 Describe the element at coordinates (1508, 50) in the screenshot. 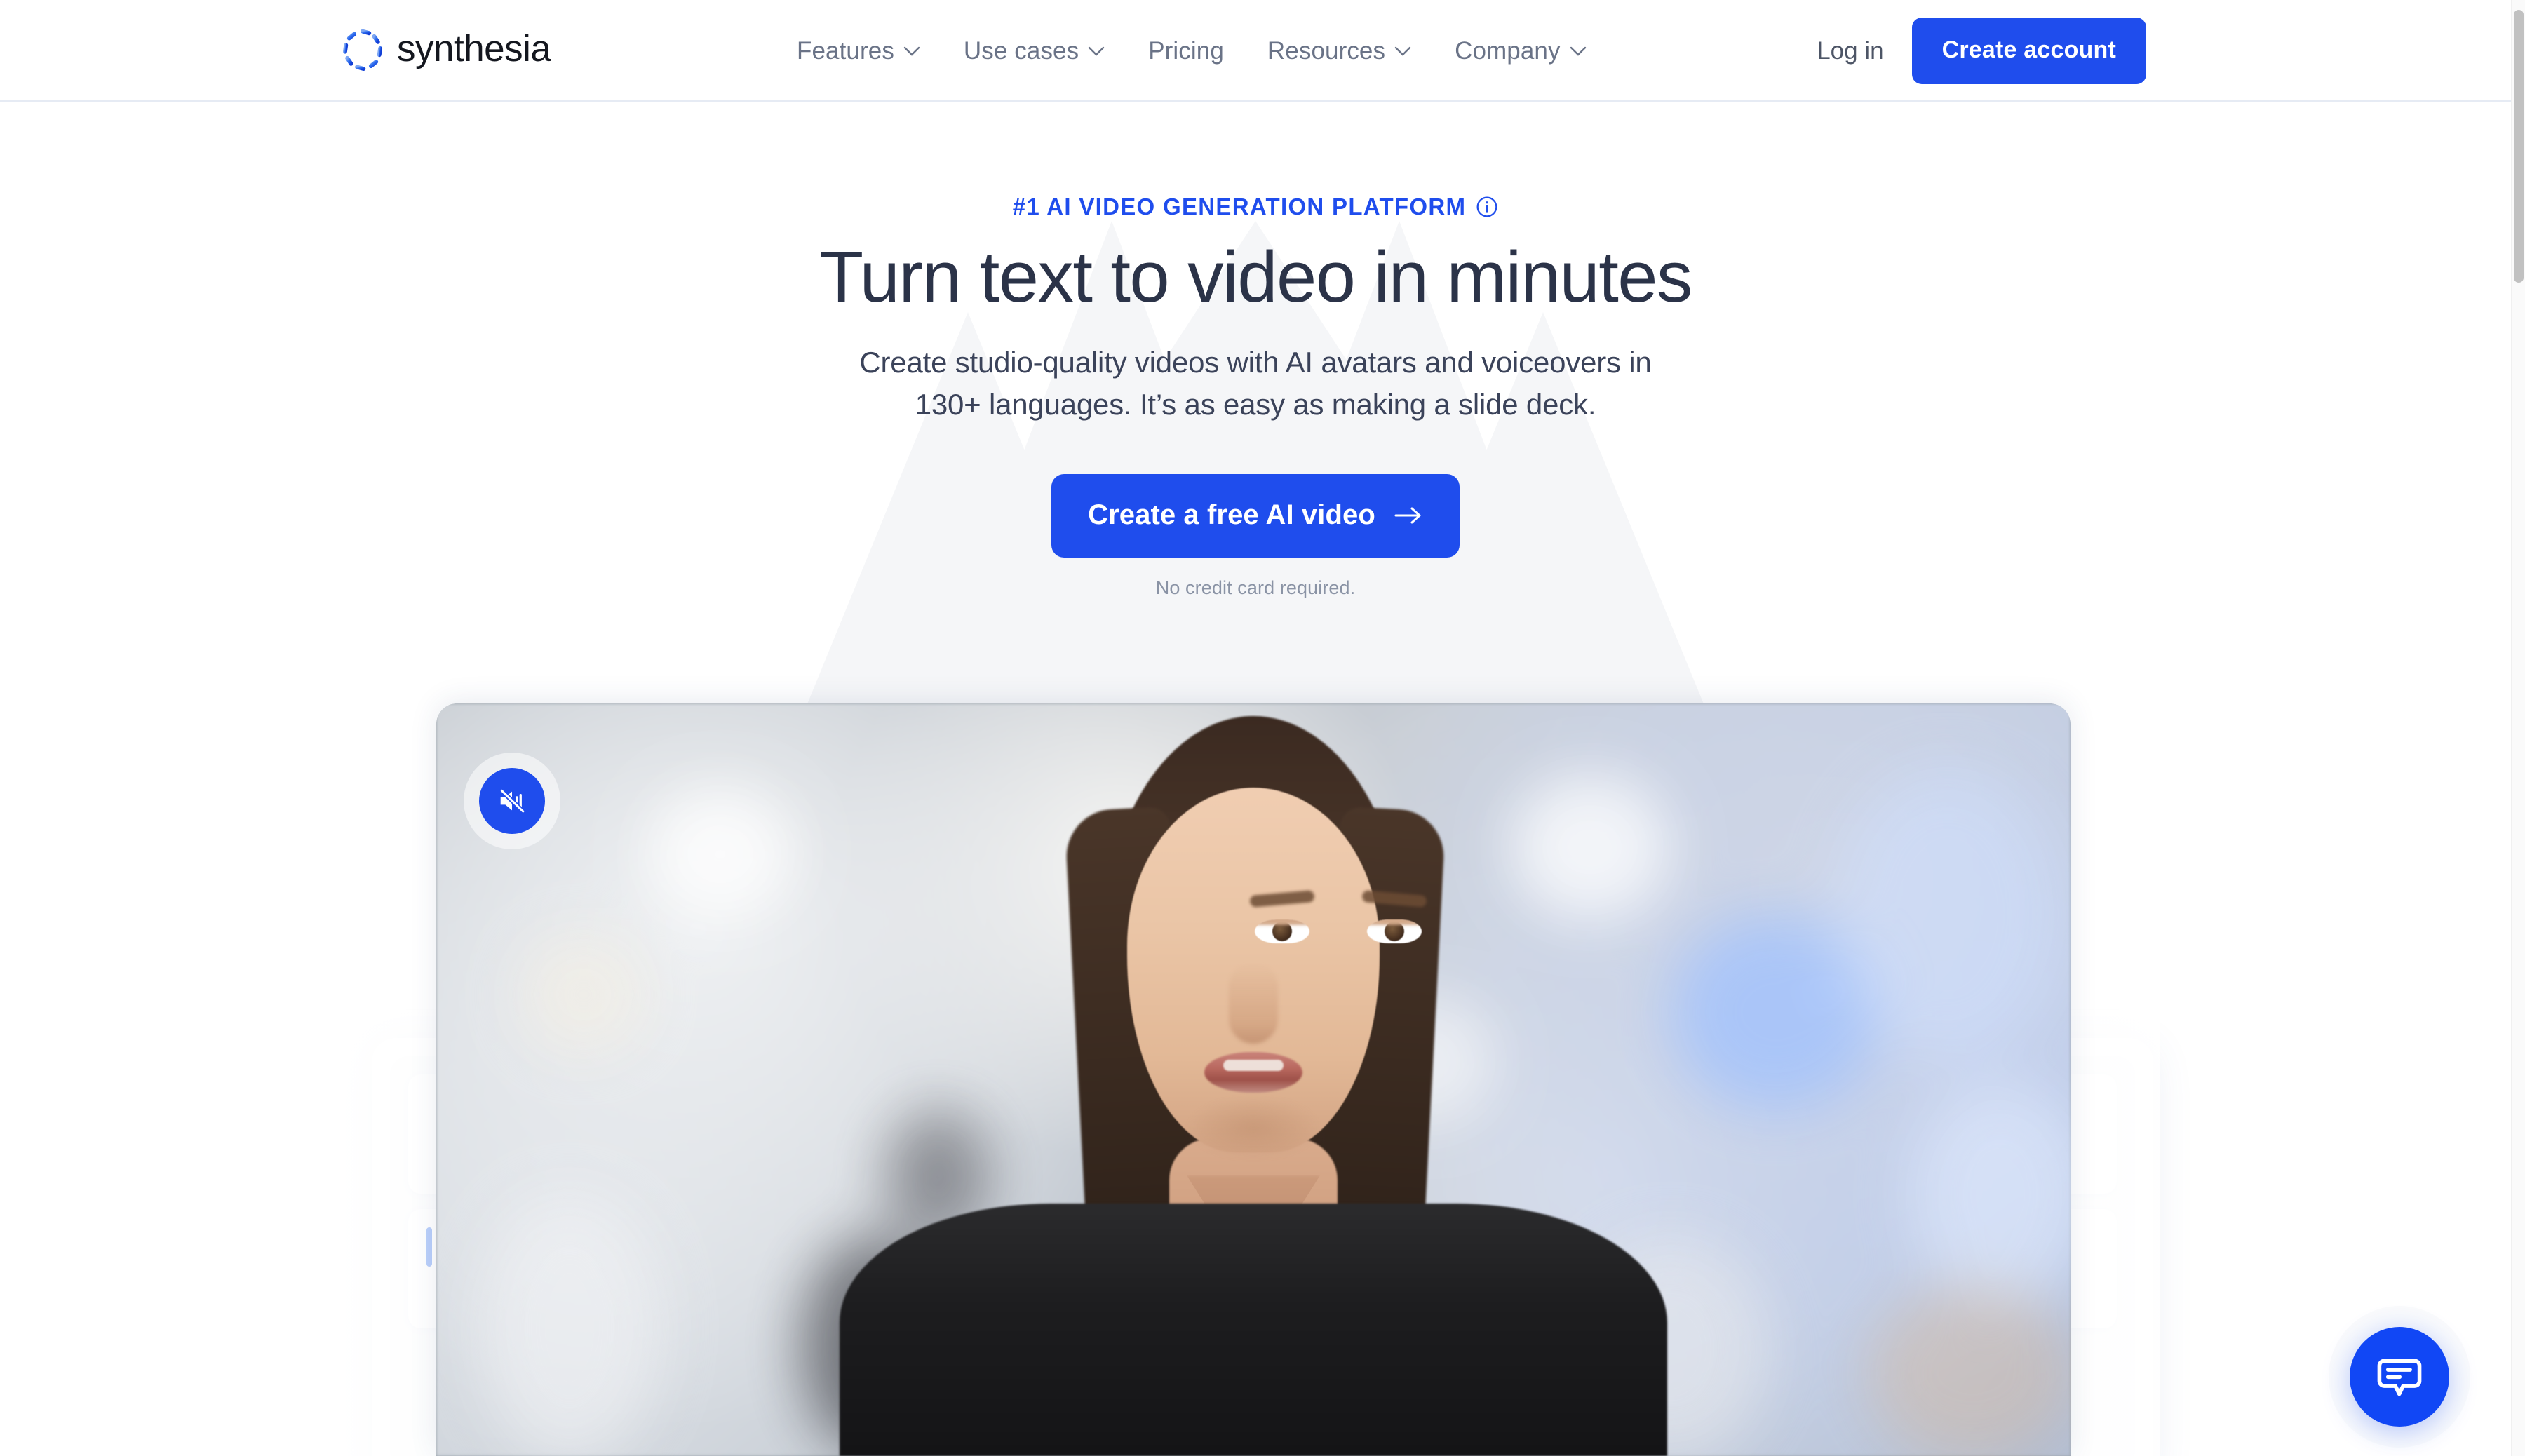

I see `nav-item-label: Company` at that location.